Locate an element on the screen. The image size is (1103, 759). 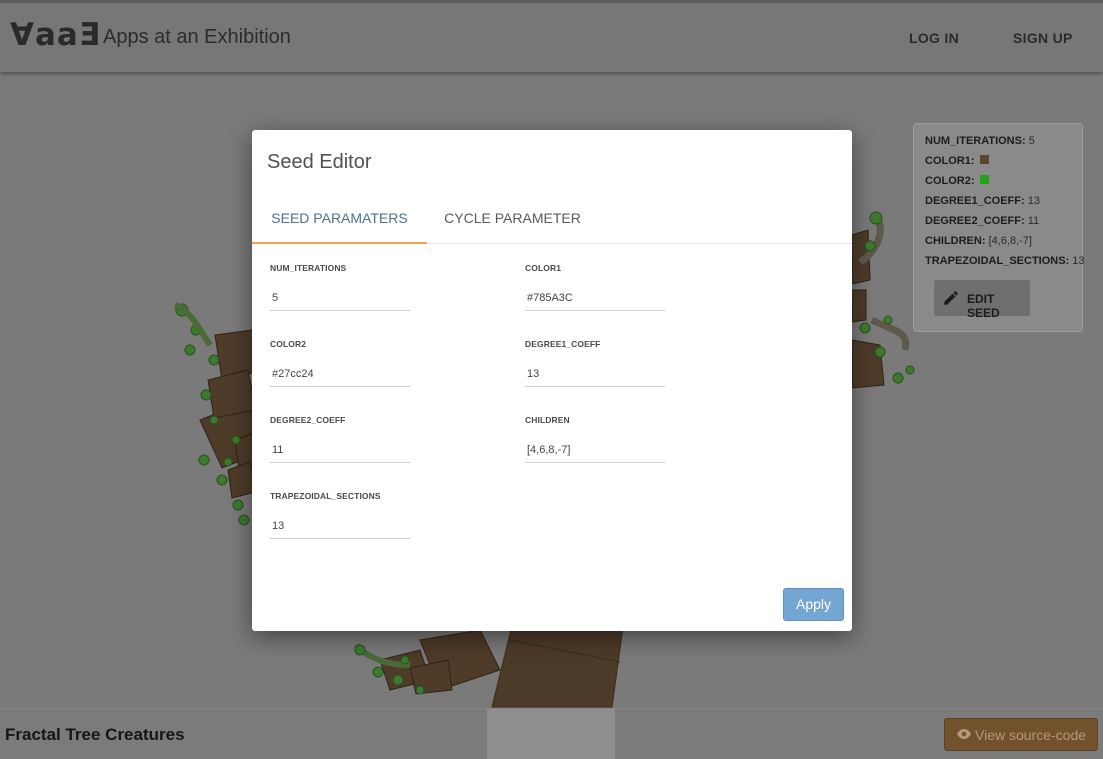
seed-row-trapezoidal: TRAPEZOIDAL_SECTIONS: 13 is located at coordinates (1005, 264).